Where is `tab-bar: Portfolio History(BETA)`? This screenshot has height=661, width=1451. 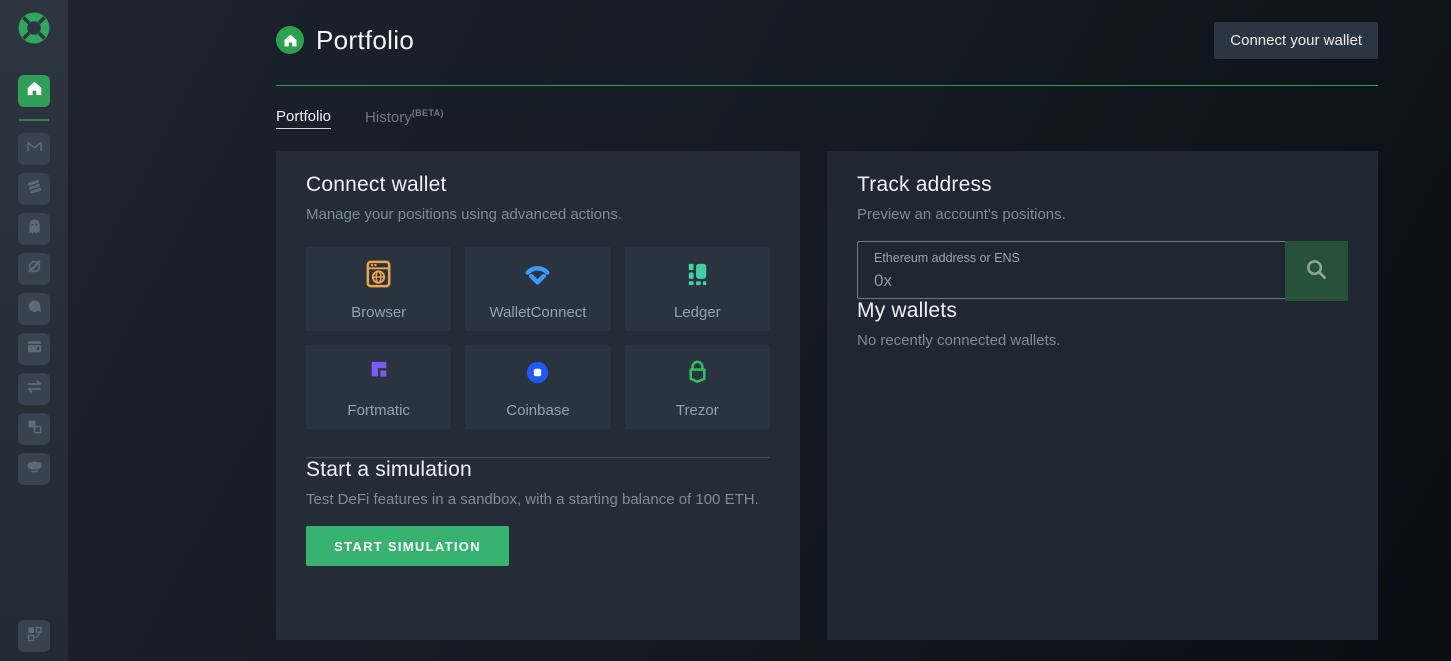 tab-bar: Portfolio History(BETA) is located at coordinates (827, 119).